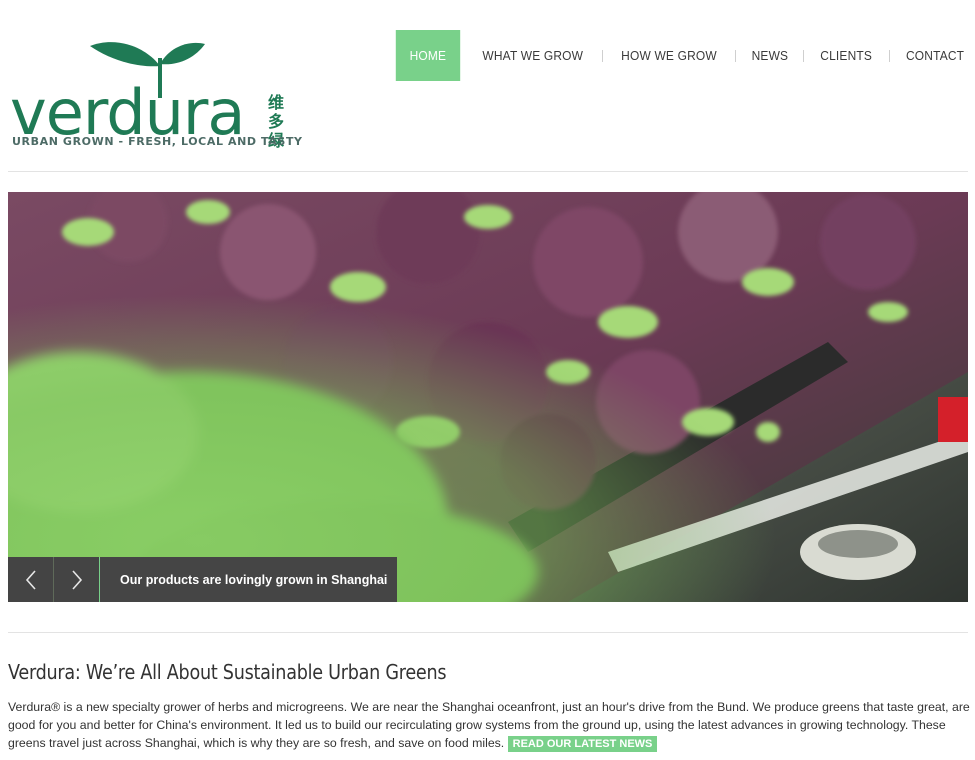 This screenshot has height=760, width=975. What do you see at coordinates (428, 55) in the screenshot?
I see `nav-home: HOME` at bounding box center [428, 55].